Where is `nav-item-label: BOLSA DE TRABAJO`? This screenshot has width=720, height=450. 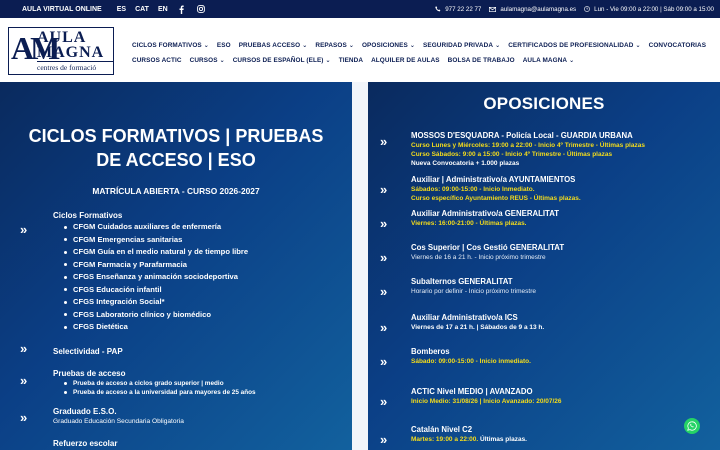
nav-item-label: BOLSA DE TRABAJO is located at coordinates (481, 60).